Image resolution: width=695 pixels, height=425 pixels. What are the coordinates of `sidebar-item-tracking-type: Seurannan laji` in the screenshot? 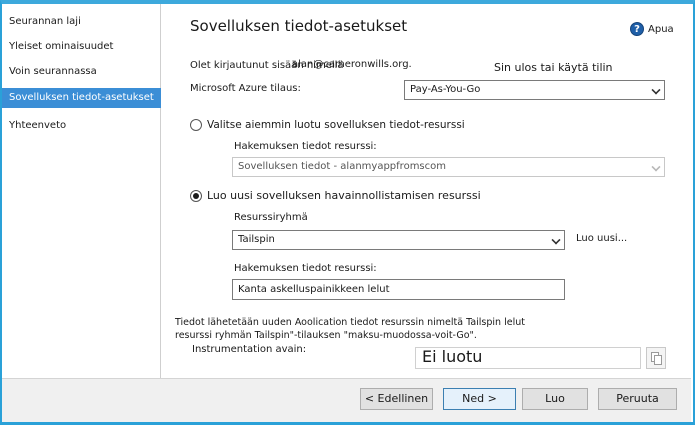 It's located at (81, 22).